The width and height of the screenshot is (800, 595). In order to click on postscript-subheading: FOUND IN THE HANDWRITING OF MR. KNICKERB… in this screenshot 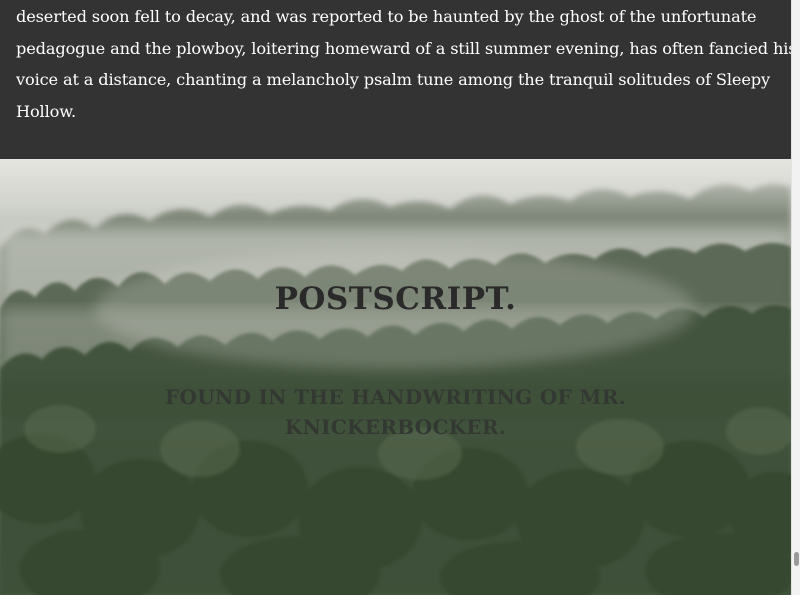, I will do `click(395, 412)`.